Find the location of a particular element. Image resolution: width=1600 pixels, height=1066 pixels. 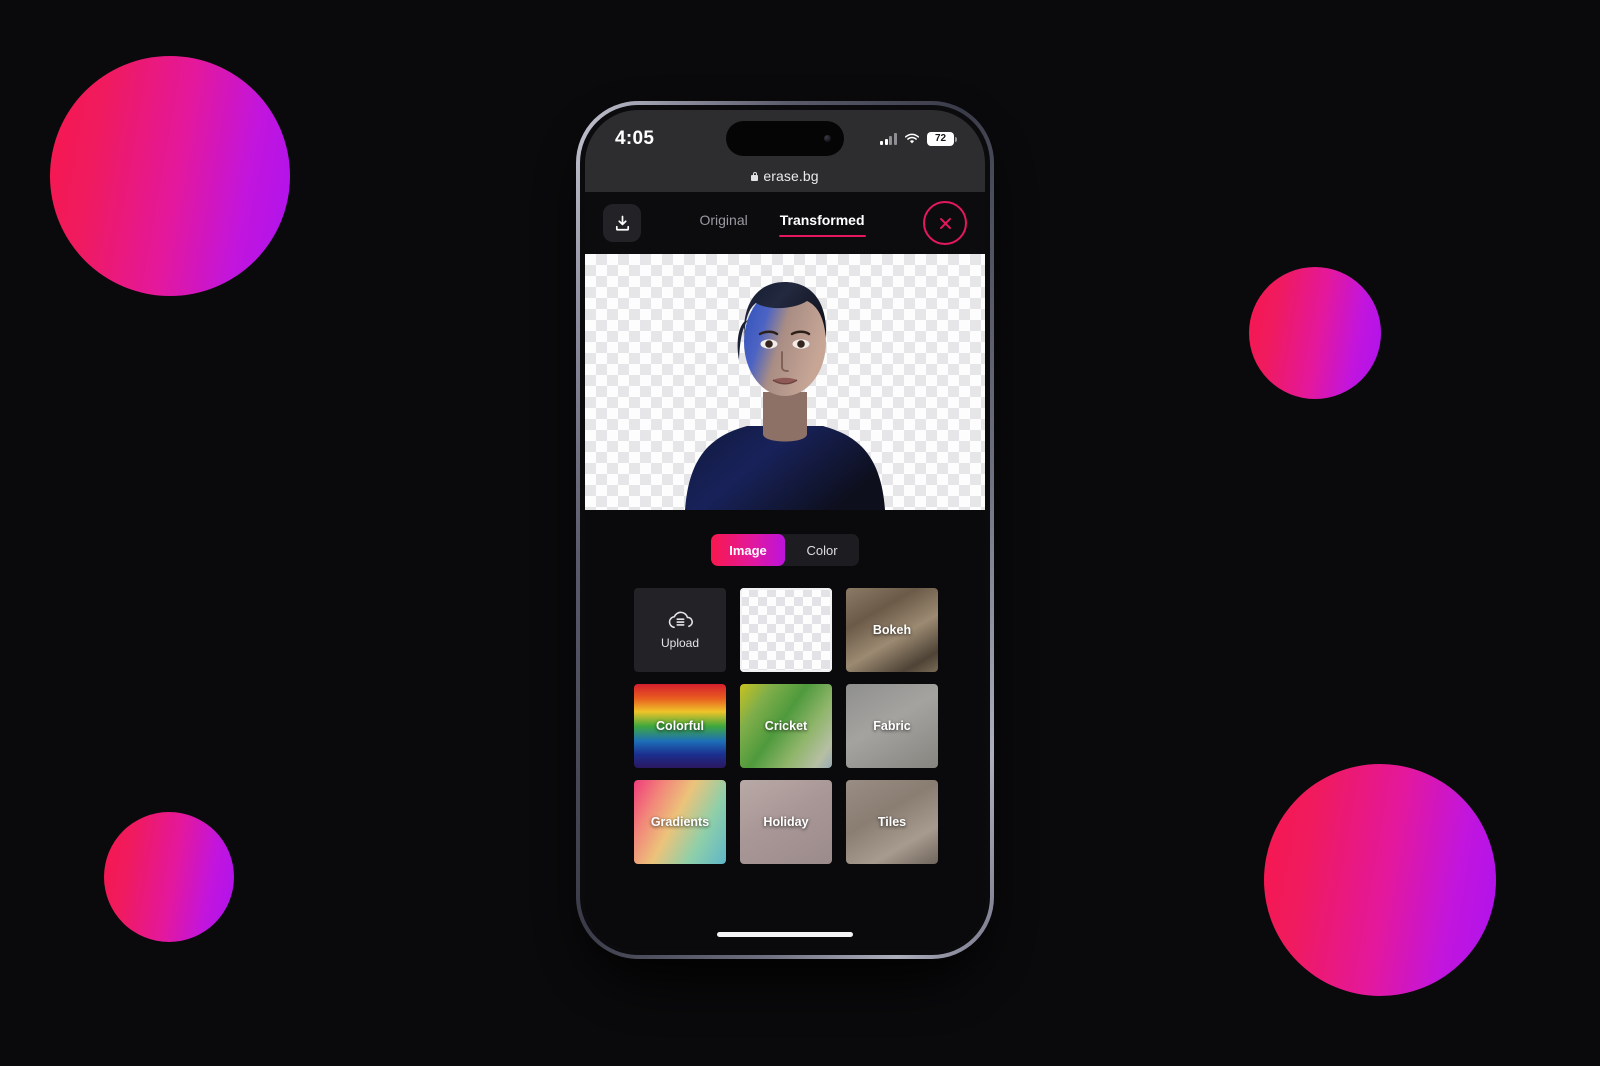

cloud-upload-icon is located at coordinates (680, 620).